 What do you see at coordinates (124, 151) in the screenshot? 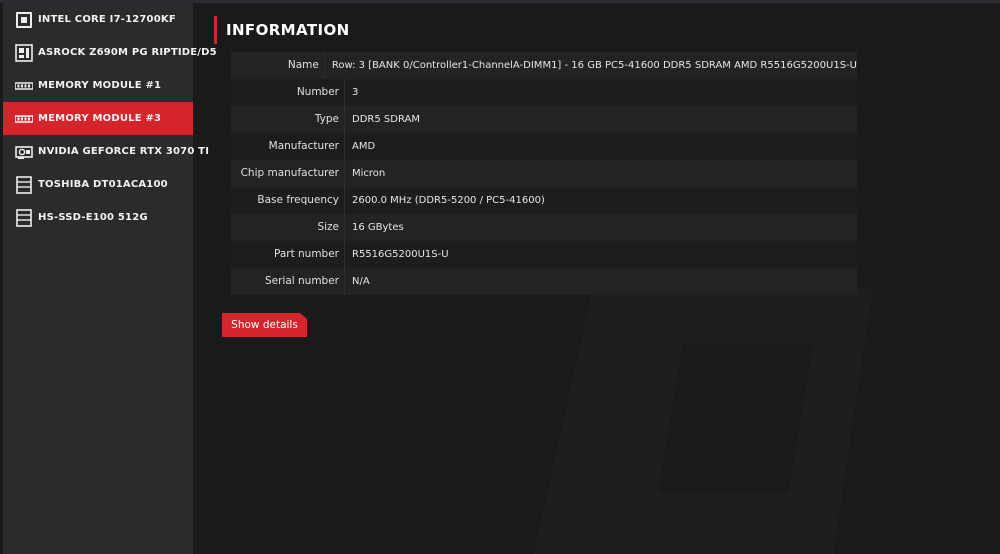
I see `sidebar-item-label: NVIDIA GEFORCE RTX 3070 TI` at bounding box center [124, 151].